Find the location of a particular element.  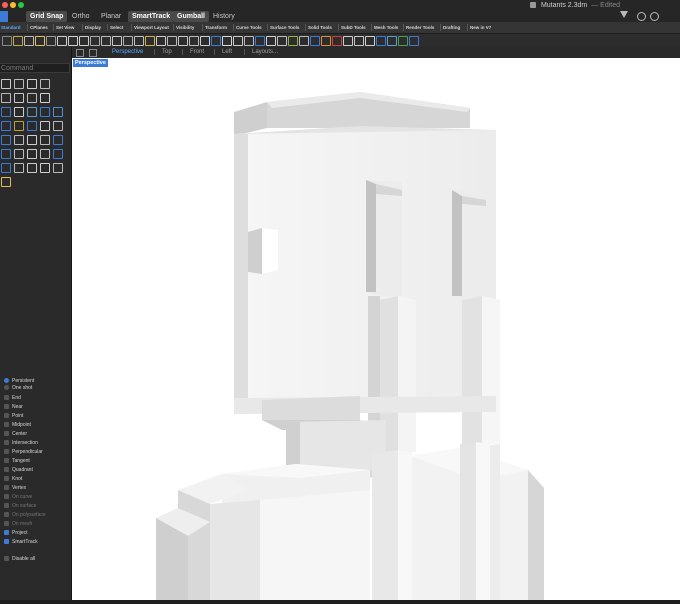

tab-transform: Transform is located at coordinates (216, 27).